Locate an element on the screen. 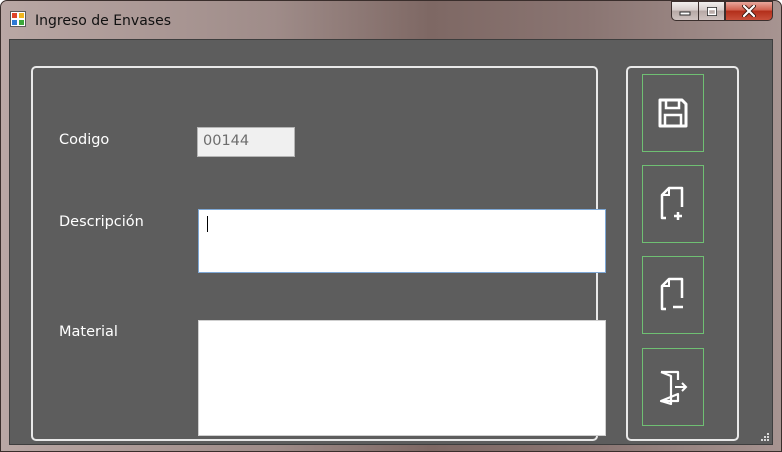 Image resolution: width=782 pixels, height=452 pixels. document-remove-icon is located at coordinates (672, 294).